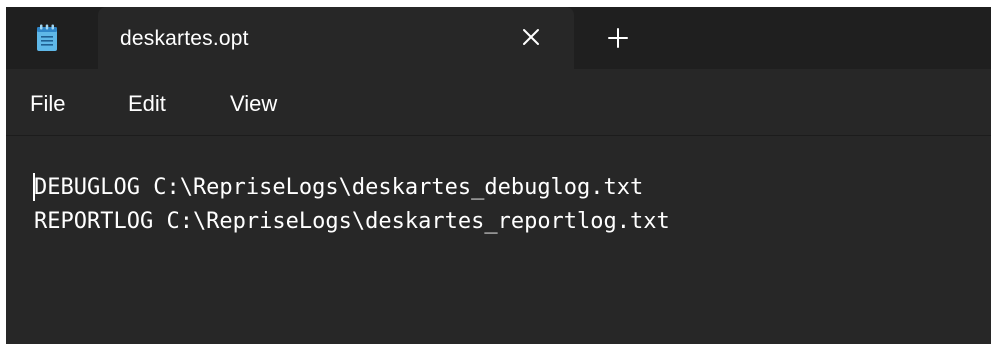 This screenshot has width=991, height=344. Describe the element at coordinates (47, 104) in the screenshot. I see `menu-file: File` at that location.